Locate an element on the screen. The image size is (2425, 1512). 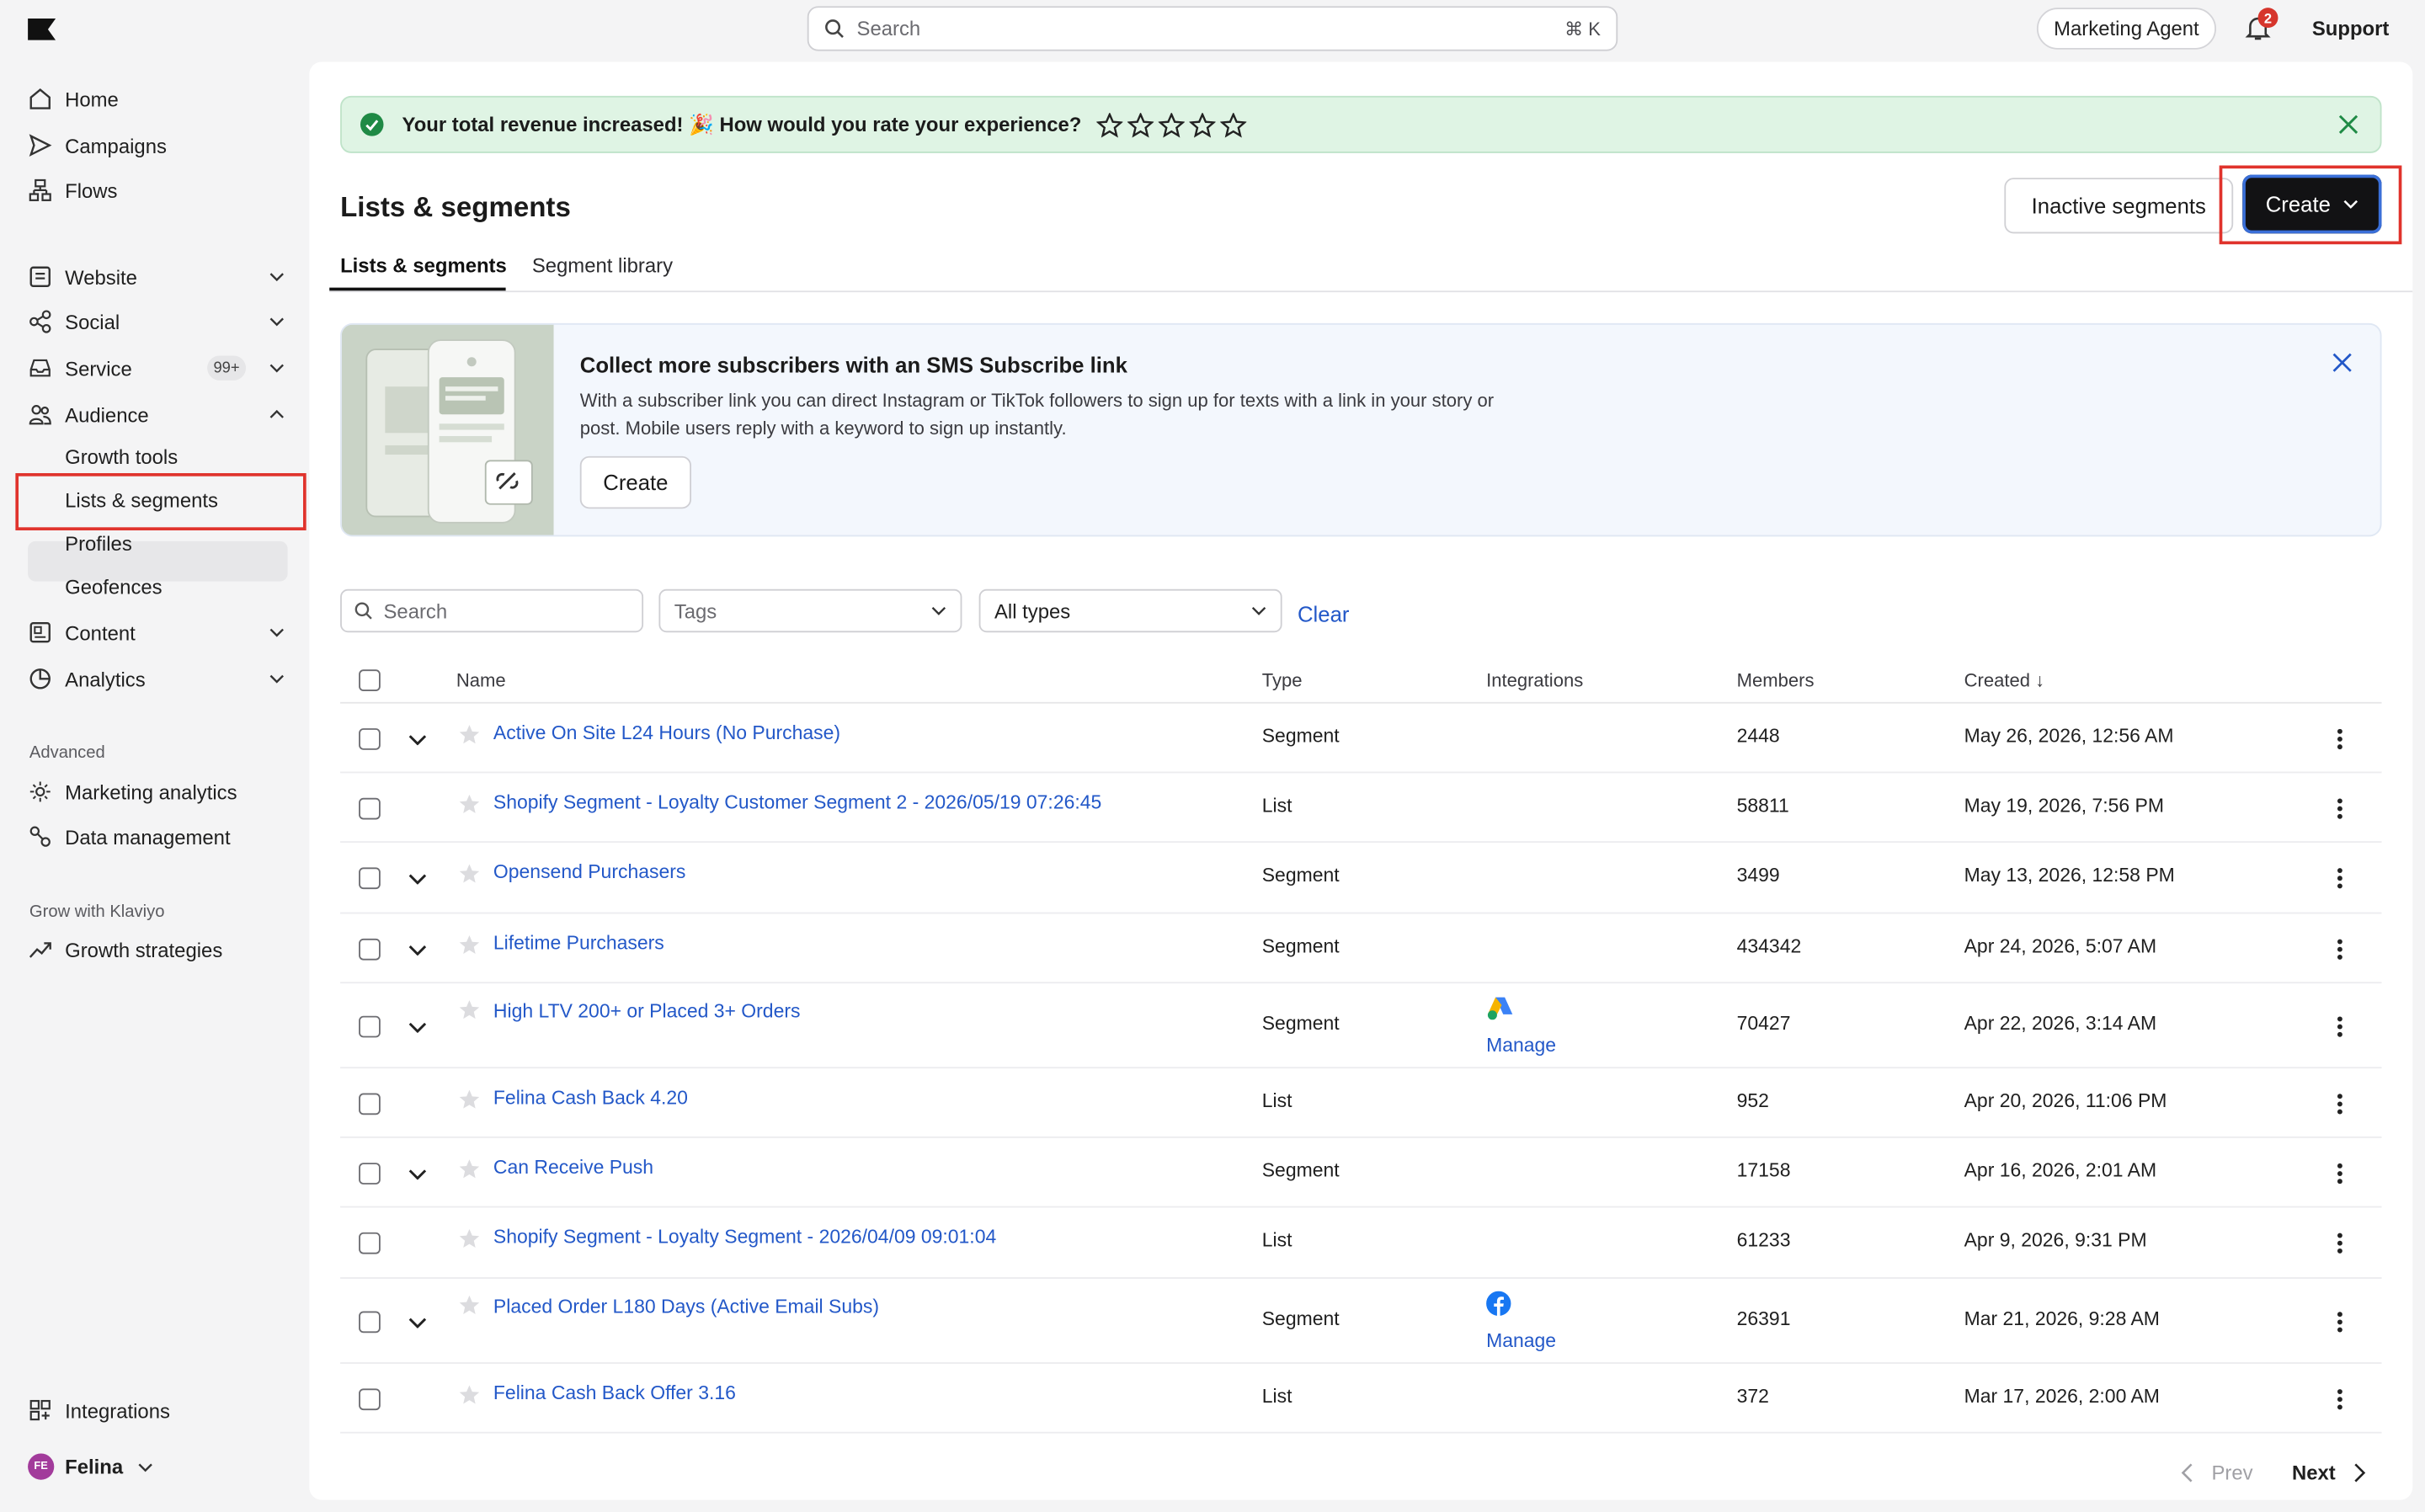
list-name-link: Lifetime Purchasers is located at coordinates (578, 943).